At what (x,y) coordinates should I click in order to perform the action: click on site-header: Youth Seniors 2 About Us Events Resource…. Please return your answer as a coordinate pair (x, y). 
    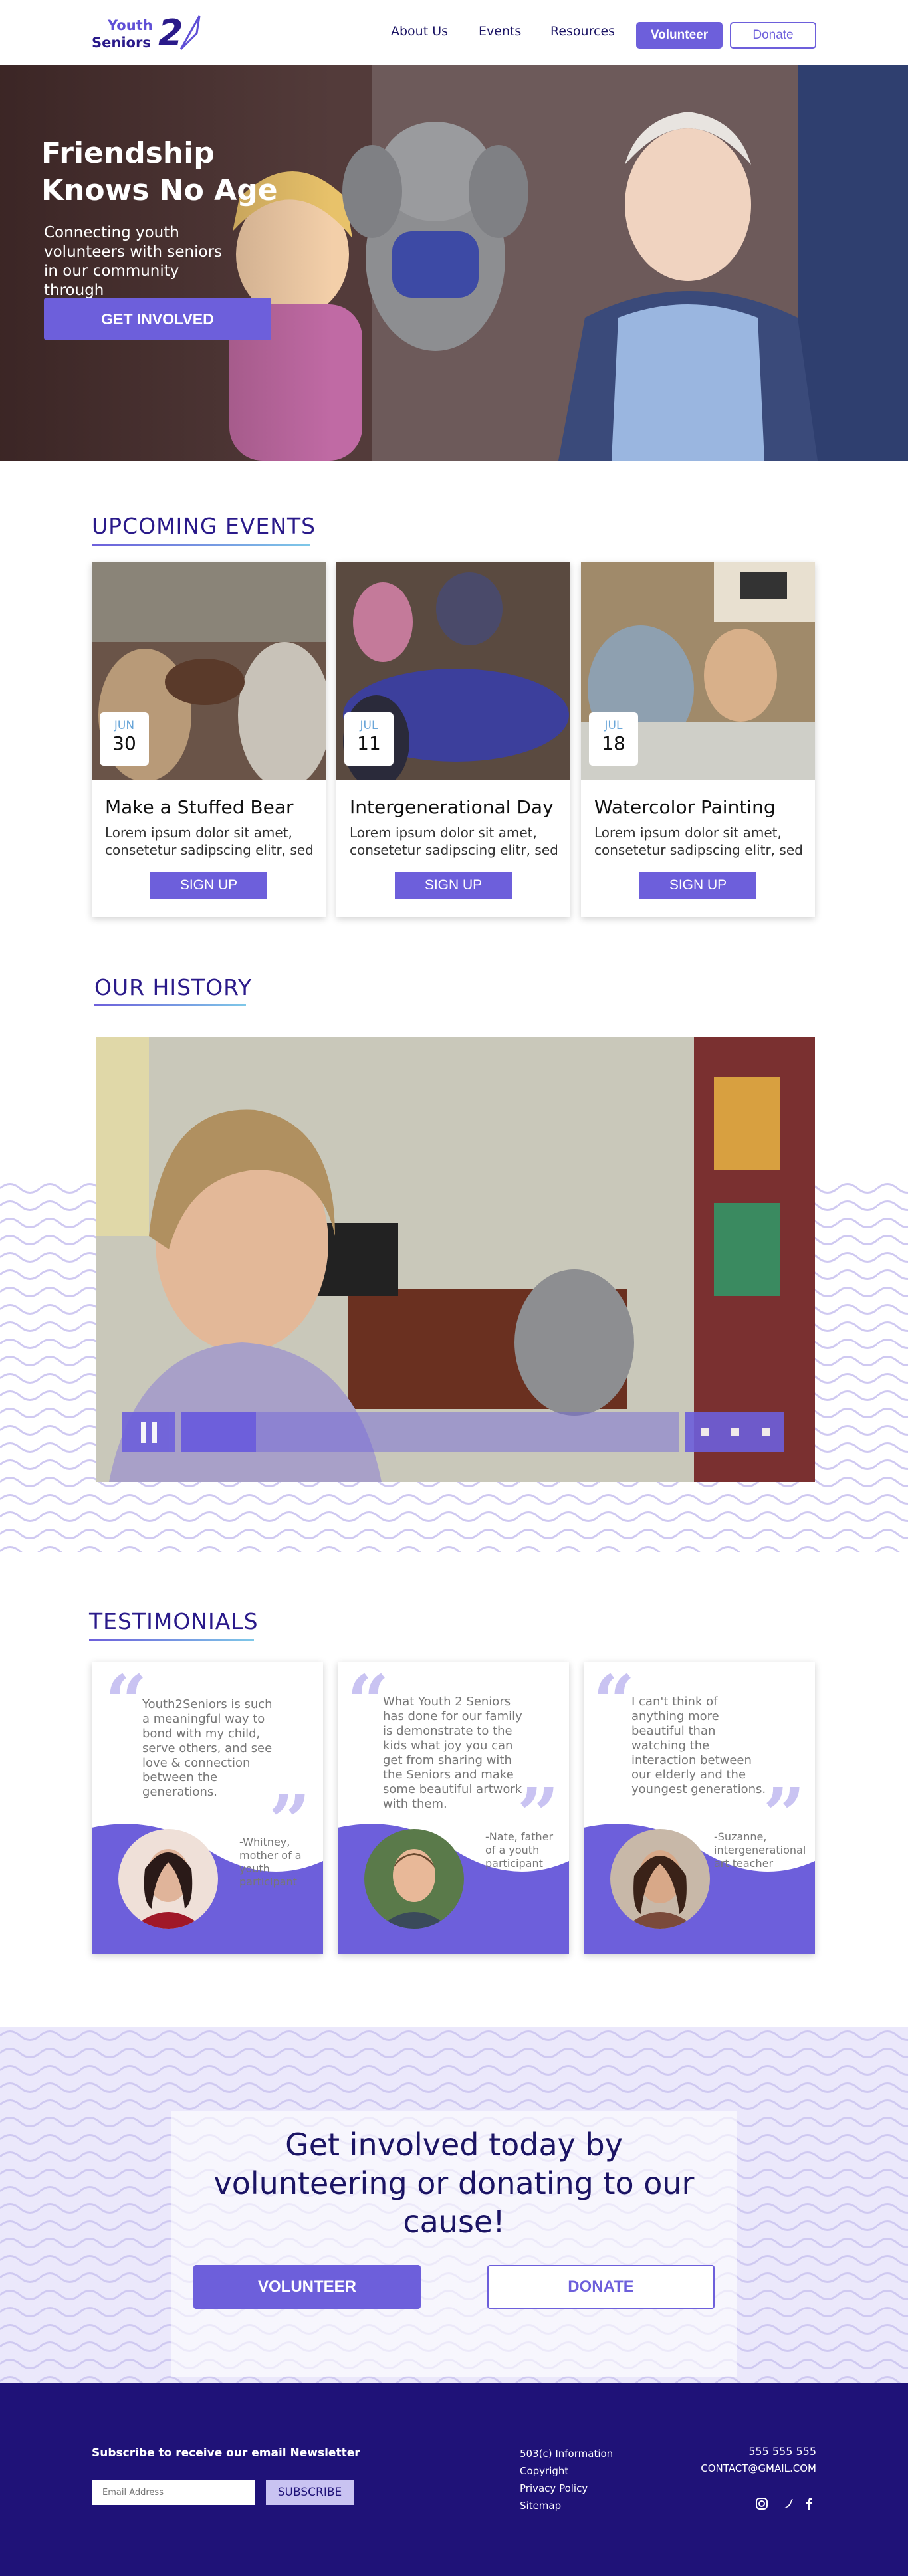
    Looking at the image, I should click on (454, 32).